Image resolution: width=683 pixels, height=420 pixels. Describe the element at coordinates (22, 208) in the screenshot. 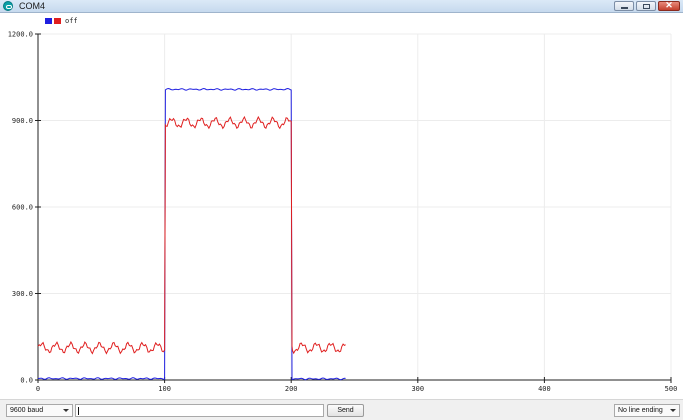

I see `y-tick-label: 600.0` at that location.